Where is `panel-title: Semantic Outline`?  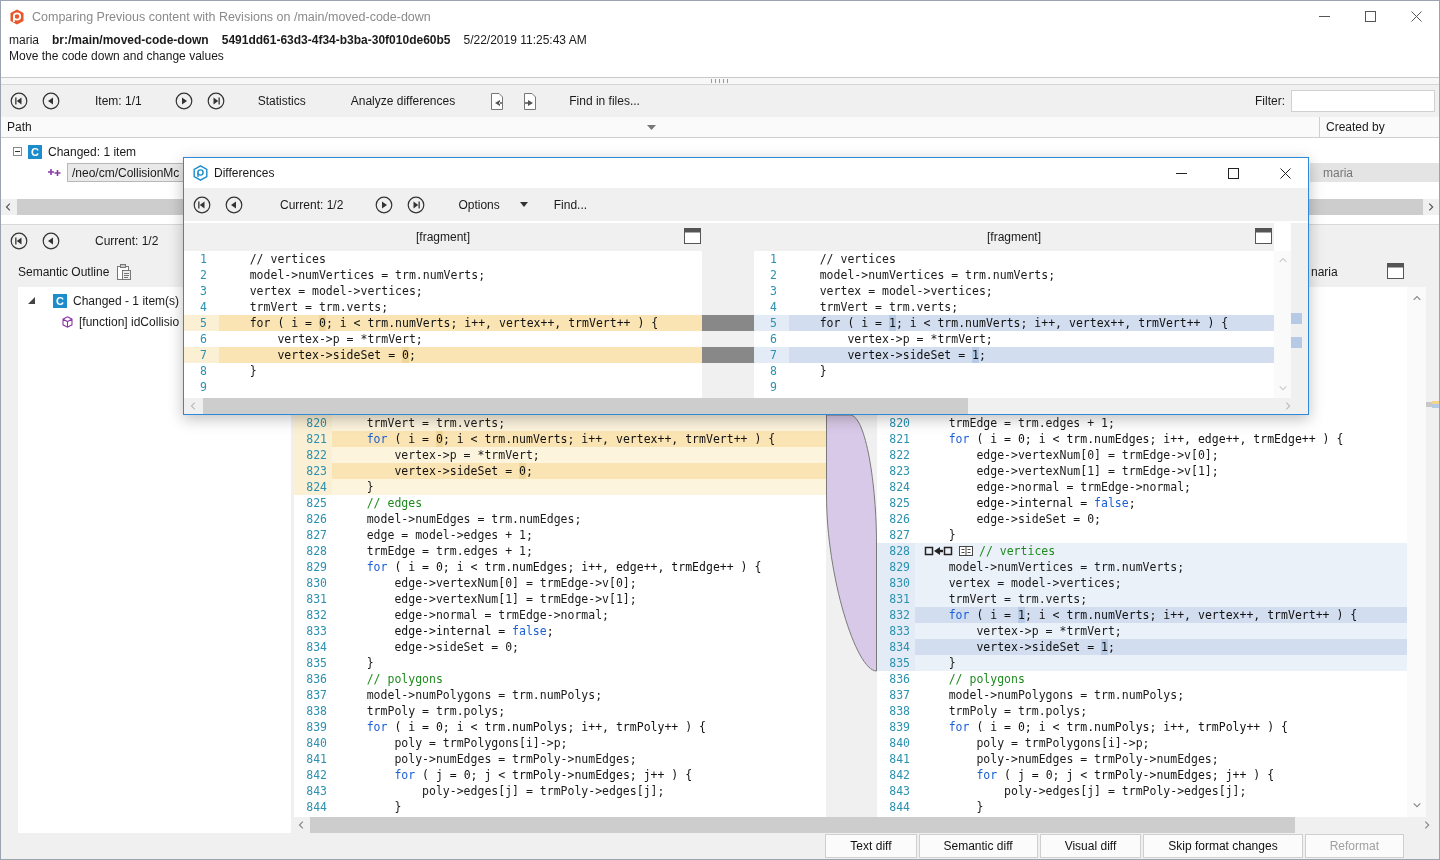 panel-title: Semantic Outline is located at coordinates (64, 272).